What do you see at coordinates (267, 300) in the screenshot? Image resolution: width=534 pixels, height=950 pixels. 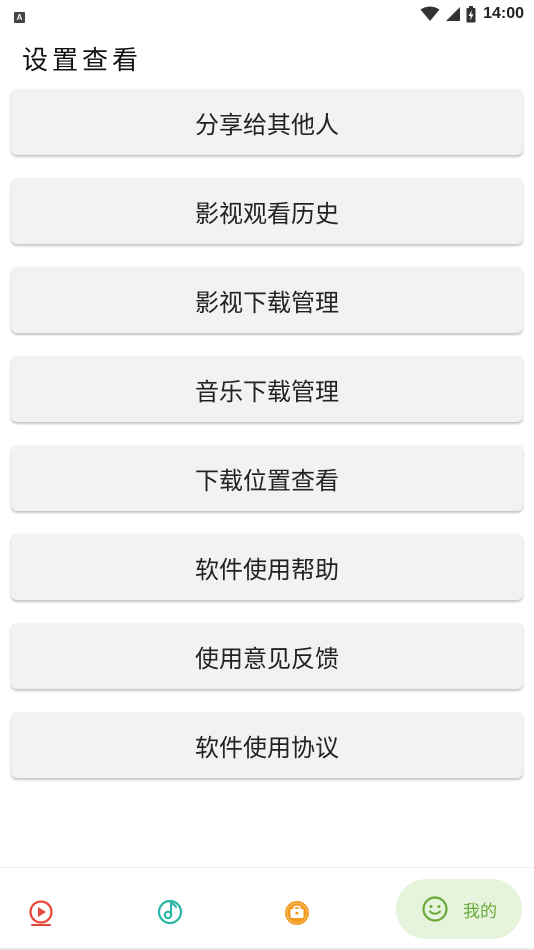 I see `video-download-manager-button: 影视下载管理` at bounding box center [267, 300].